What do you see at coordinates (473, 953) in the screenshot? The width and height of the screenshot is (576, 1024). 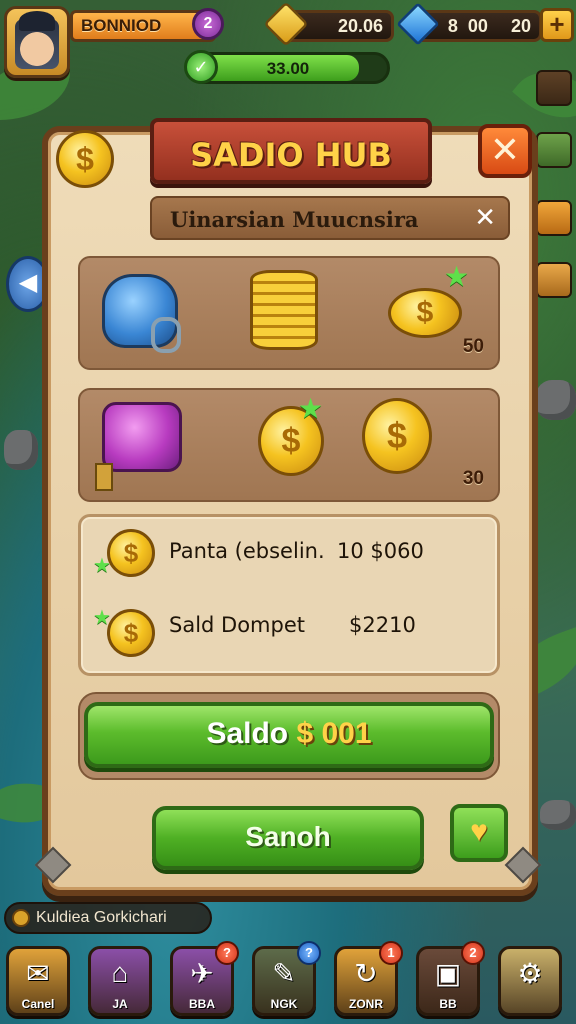 I see `notification-badge: 2` at bounding box center [473, 953].